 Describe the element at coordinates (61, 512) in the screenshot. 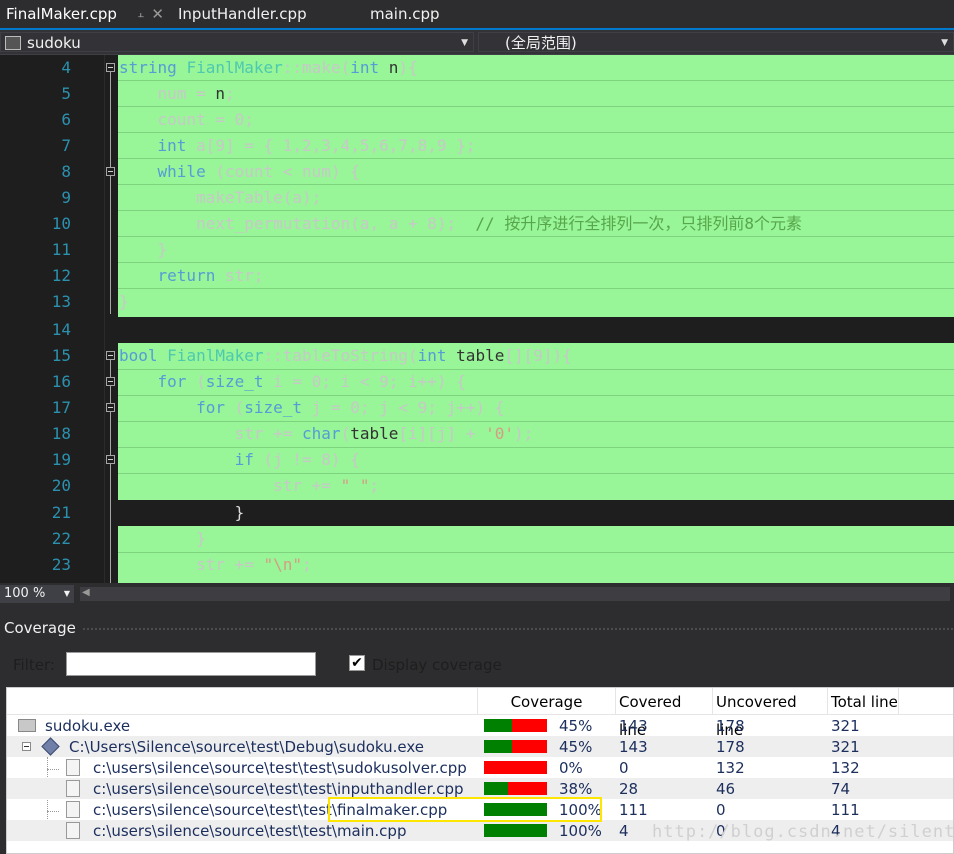

I see `line-number: 21` at that location.